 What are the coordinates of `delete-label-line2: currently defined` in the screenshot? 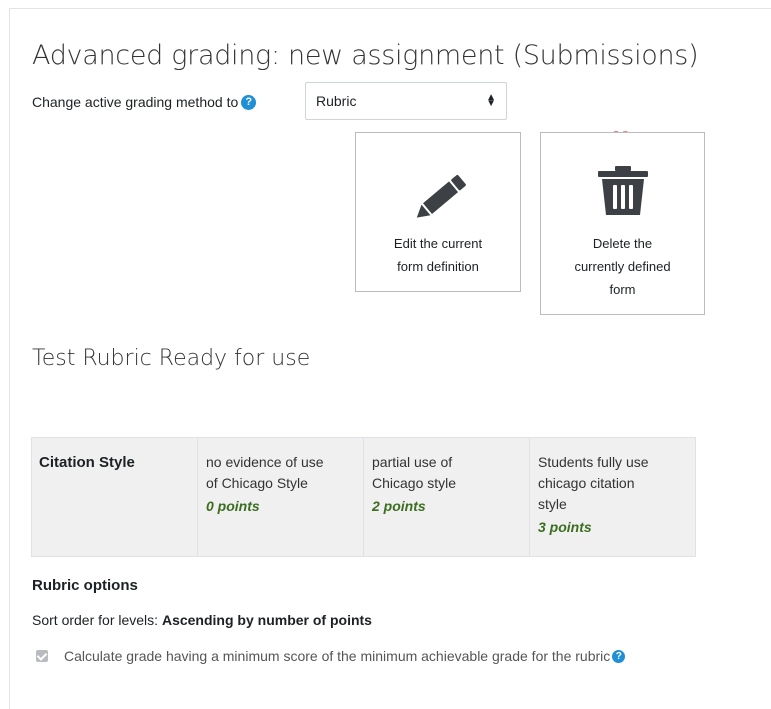 It's located at (622, 266).